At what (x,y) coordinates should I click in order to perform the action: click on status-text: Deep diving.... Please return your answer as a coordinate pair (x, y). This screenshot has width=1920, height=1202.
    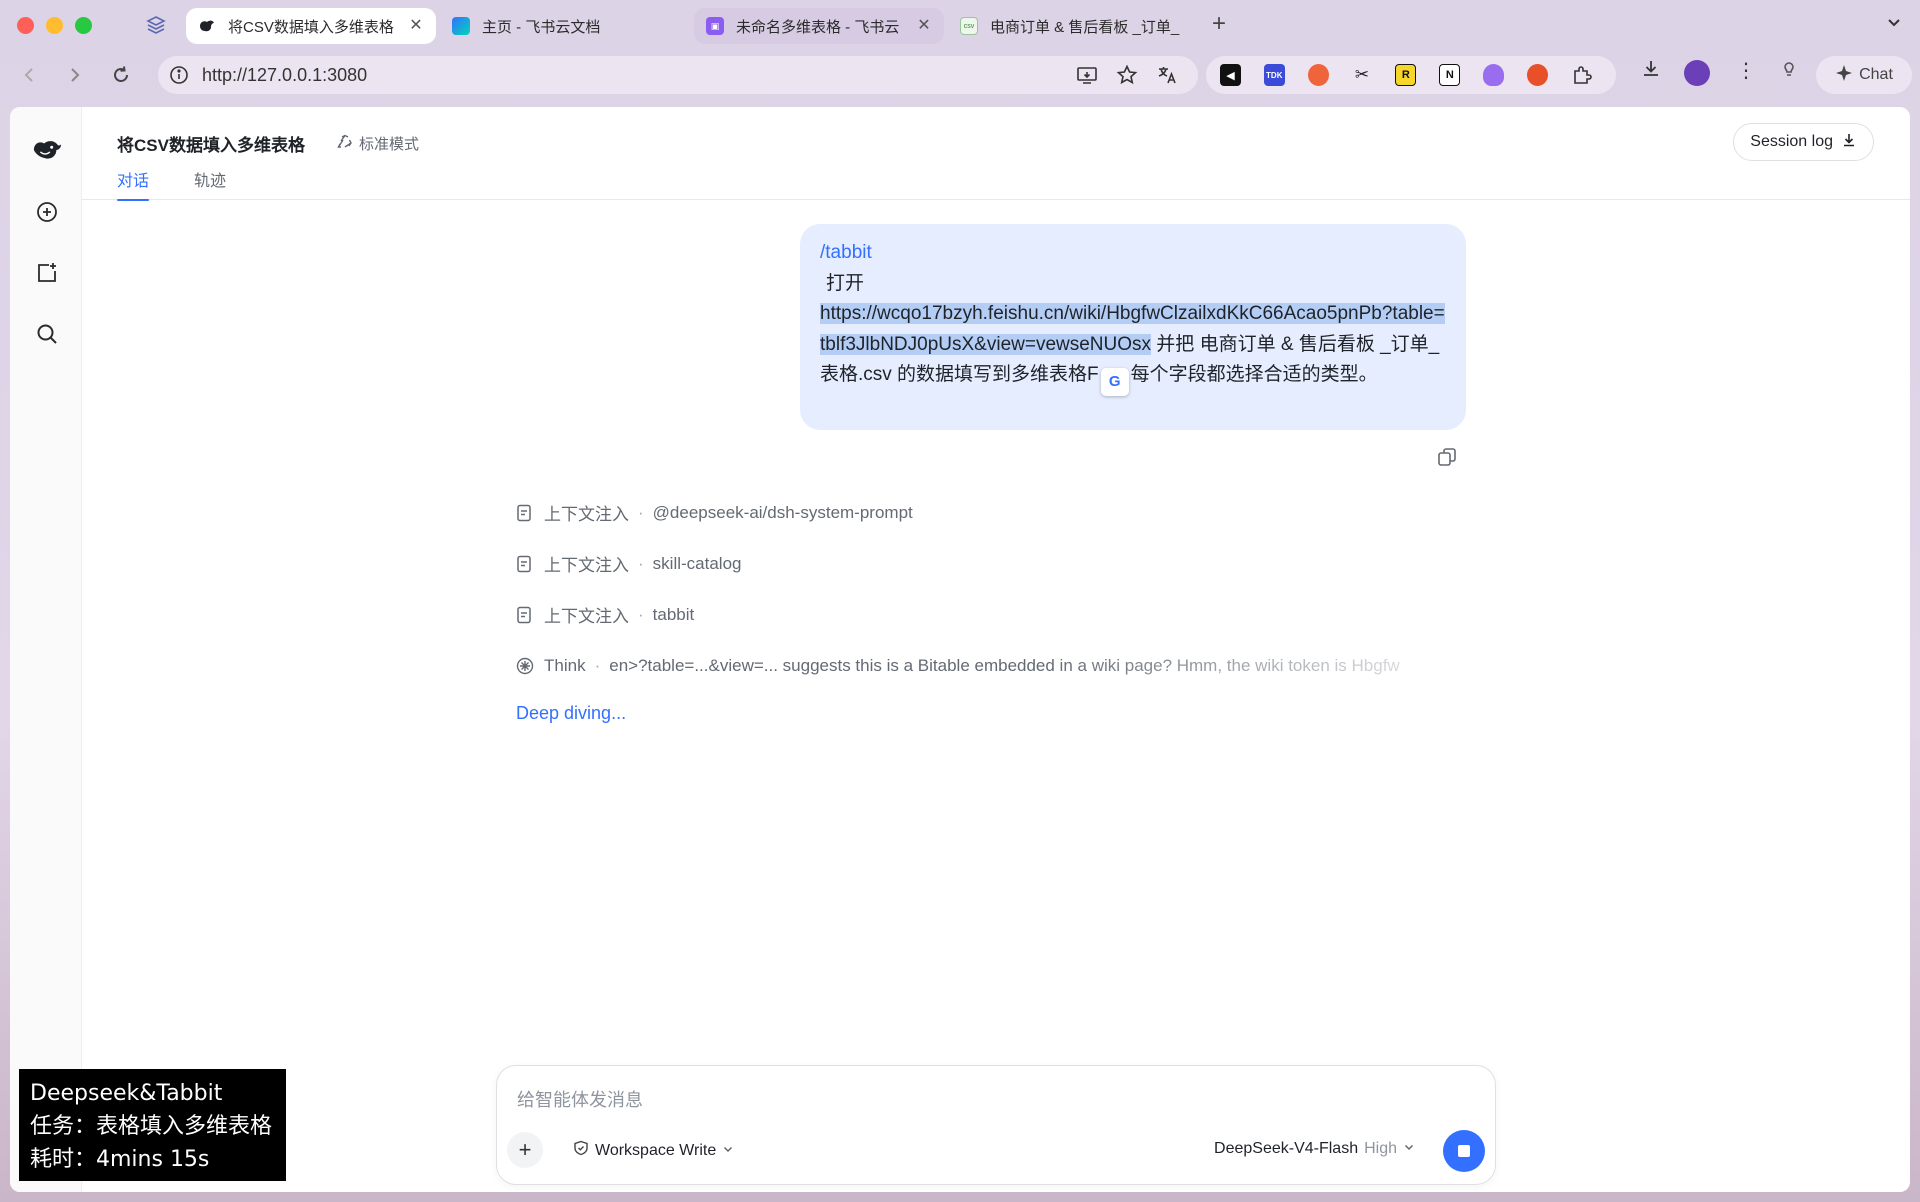
    Looking at the image, I should click on (571, 713).